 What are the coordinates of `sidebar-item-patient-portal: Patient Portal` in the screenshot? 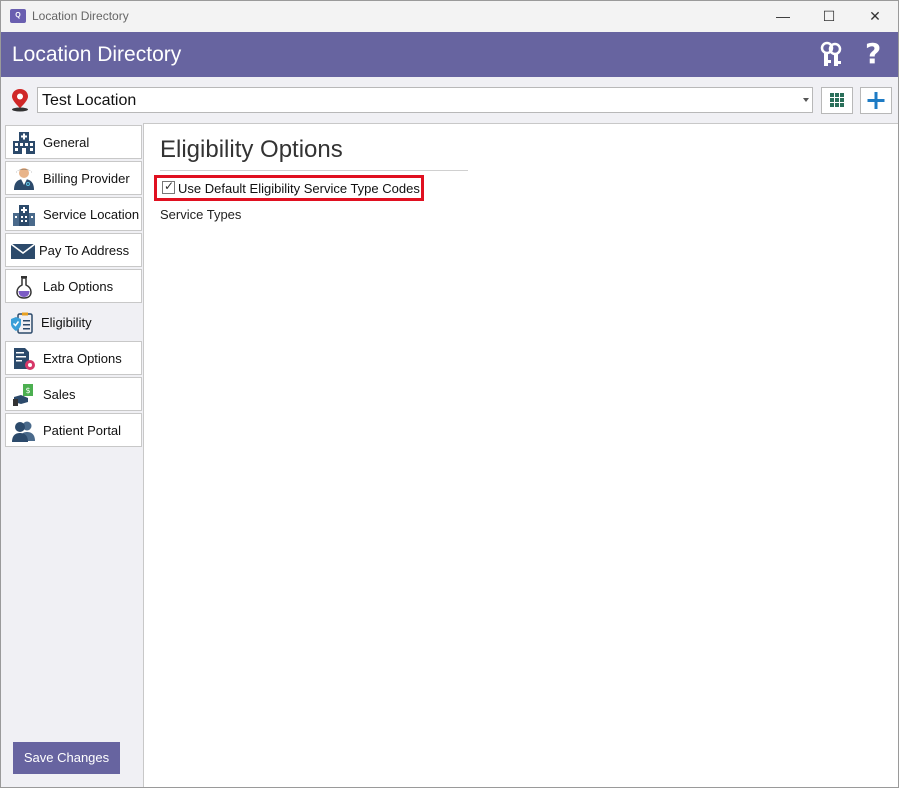 It's located at (73, 430).